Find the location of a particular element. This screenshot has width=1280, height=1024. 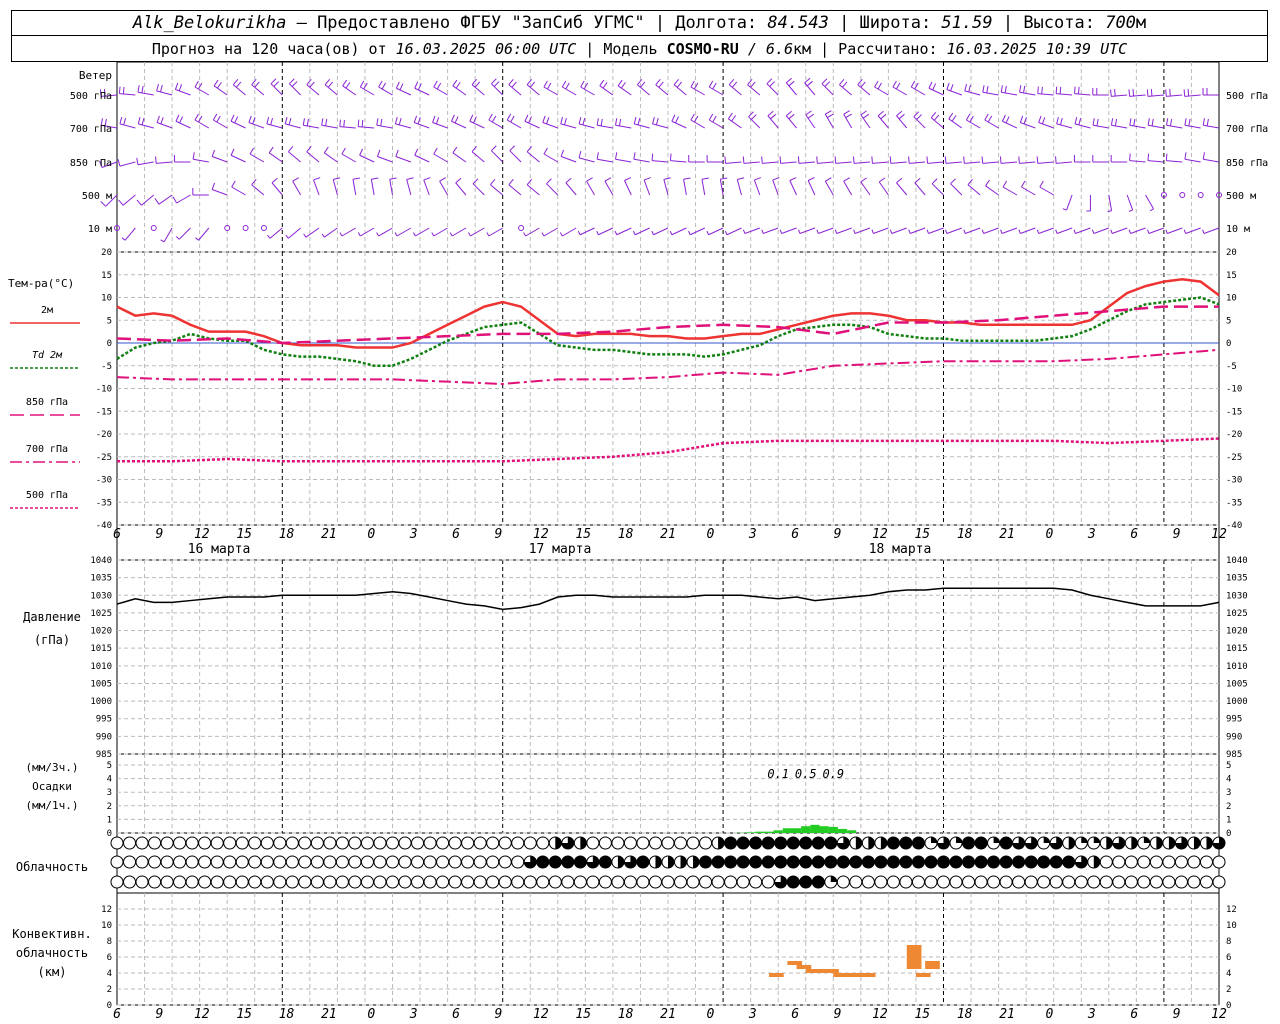

precip-units-top: (мм/3ч.) is located at coordinates (52, 767).